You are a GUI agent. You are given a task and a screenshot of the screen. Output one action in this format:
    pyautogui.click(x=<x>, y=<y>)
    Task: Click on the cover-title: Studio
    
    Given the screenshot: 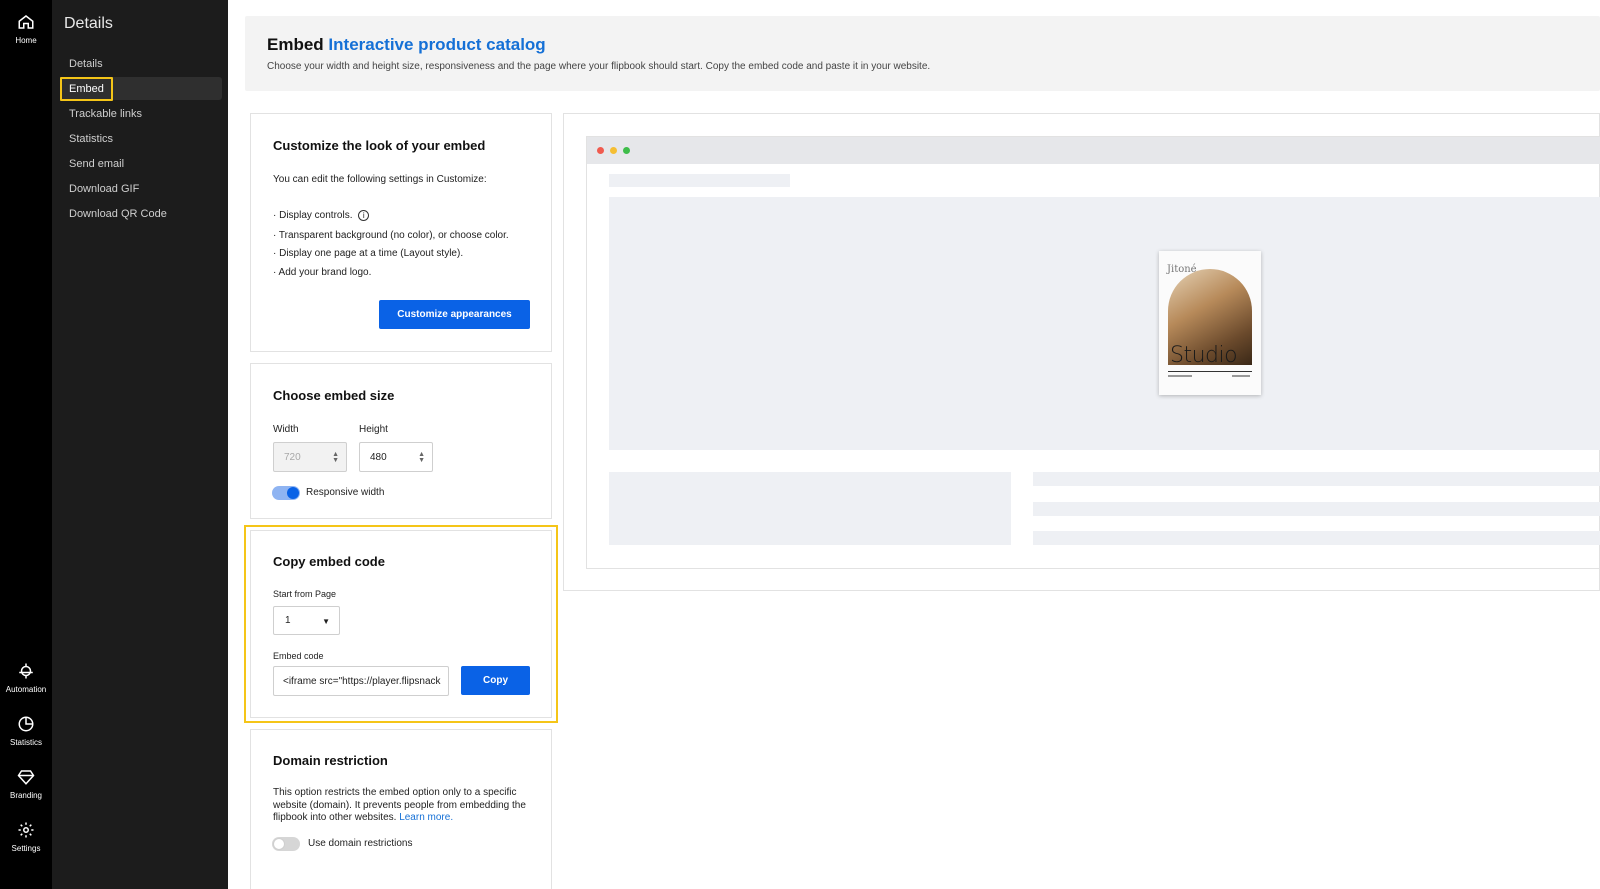 What is the action you would take?
    pyautogui.click(x=1204, y=355)
    